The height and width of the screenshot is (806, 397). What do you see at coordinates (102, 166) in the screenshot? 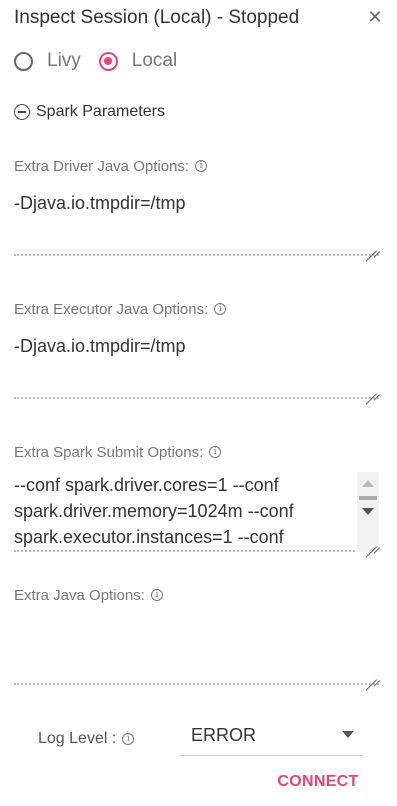
I see `driver-java-options-label: Extra Driver Java Options:` at bounding box center [102, 166].